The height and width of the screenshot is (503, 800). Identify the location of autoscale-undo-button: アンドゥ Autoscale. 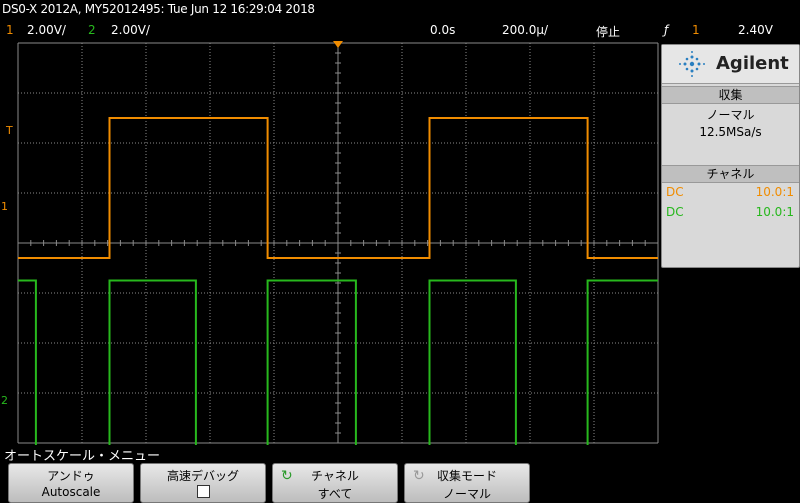
(71, 483).